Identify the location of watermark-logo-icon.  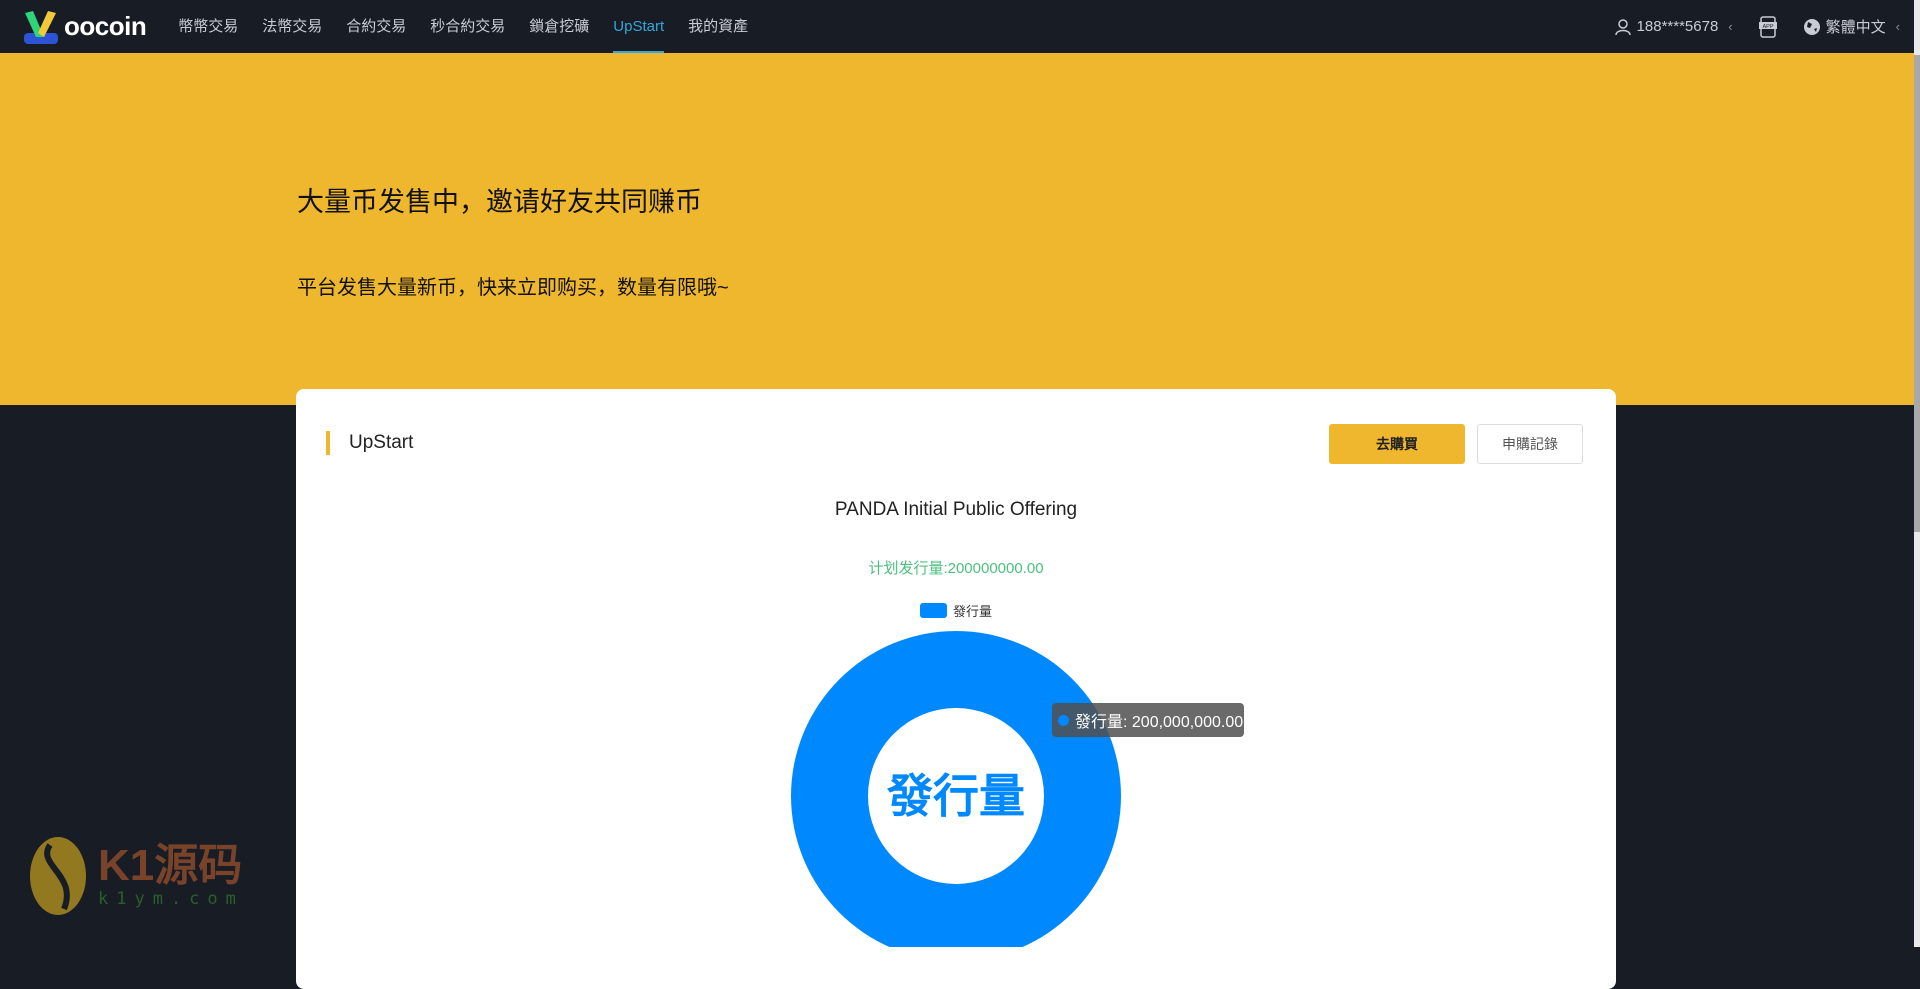
(58, 876).